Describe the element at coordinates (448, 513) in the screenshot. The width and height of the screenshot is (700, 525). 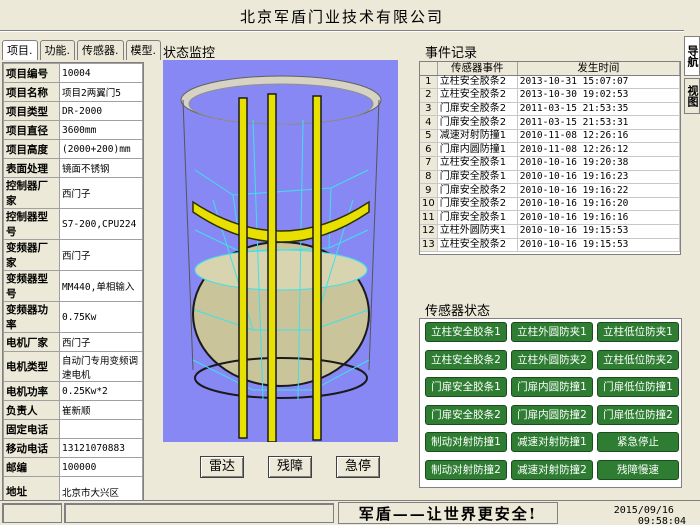
I see `slogan: 军盾——让世界更安全!` at that location.